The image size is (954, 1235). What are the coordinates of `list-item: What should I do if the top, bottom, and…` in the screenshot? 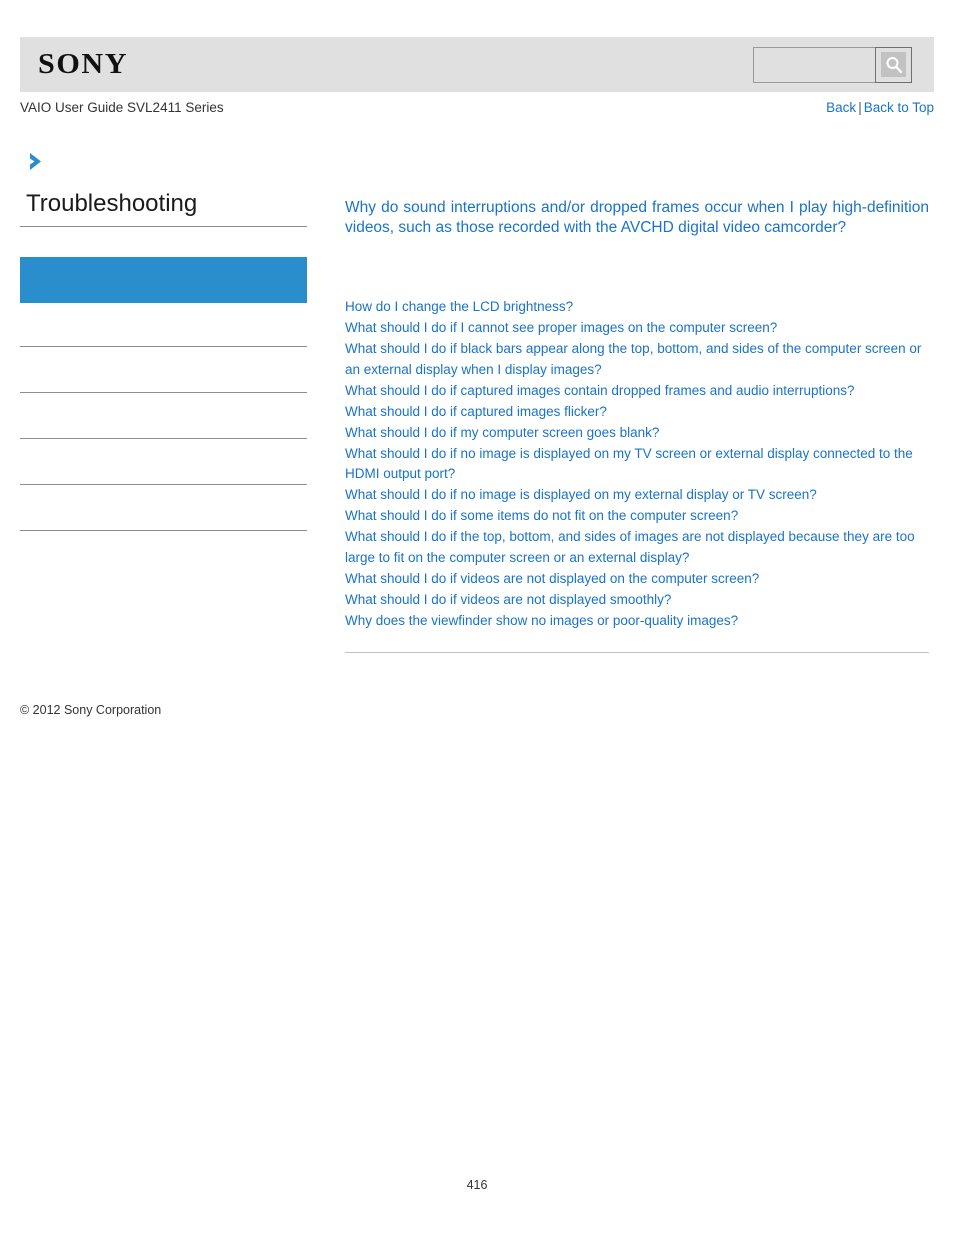 It's located at (637, 547).